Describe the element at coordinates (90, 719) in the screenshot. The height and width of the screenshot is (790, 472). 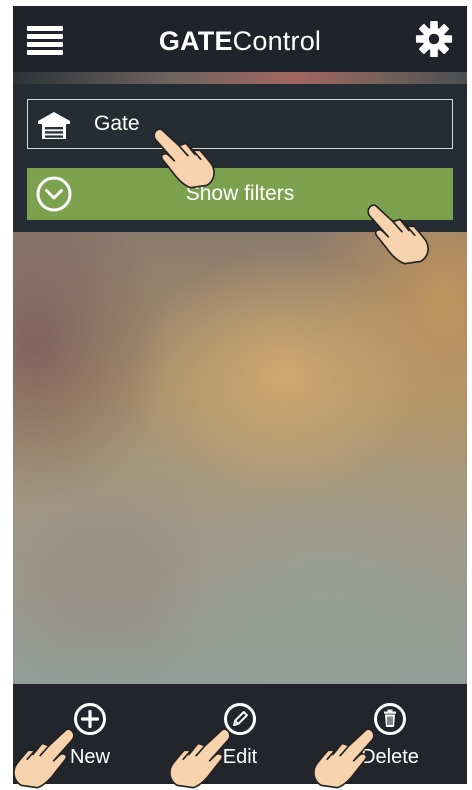
I see `plus-circle-icon` at that location.